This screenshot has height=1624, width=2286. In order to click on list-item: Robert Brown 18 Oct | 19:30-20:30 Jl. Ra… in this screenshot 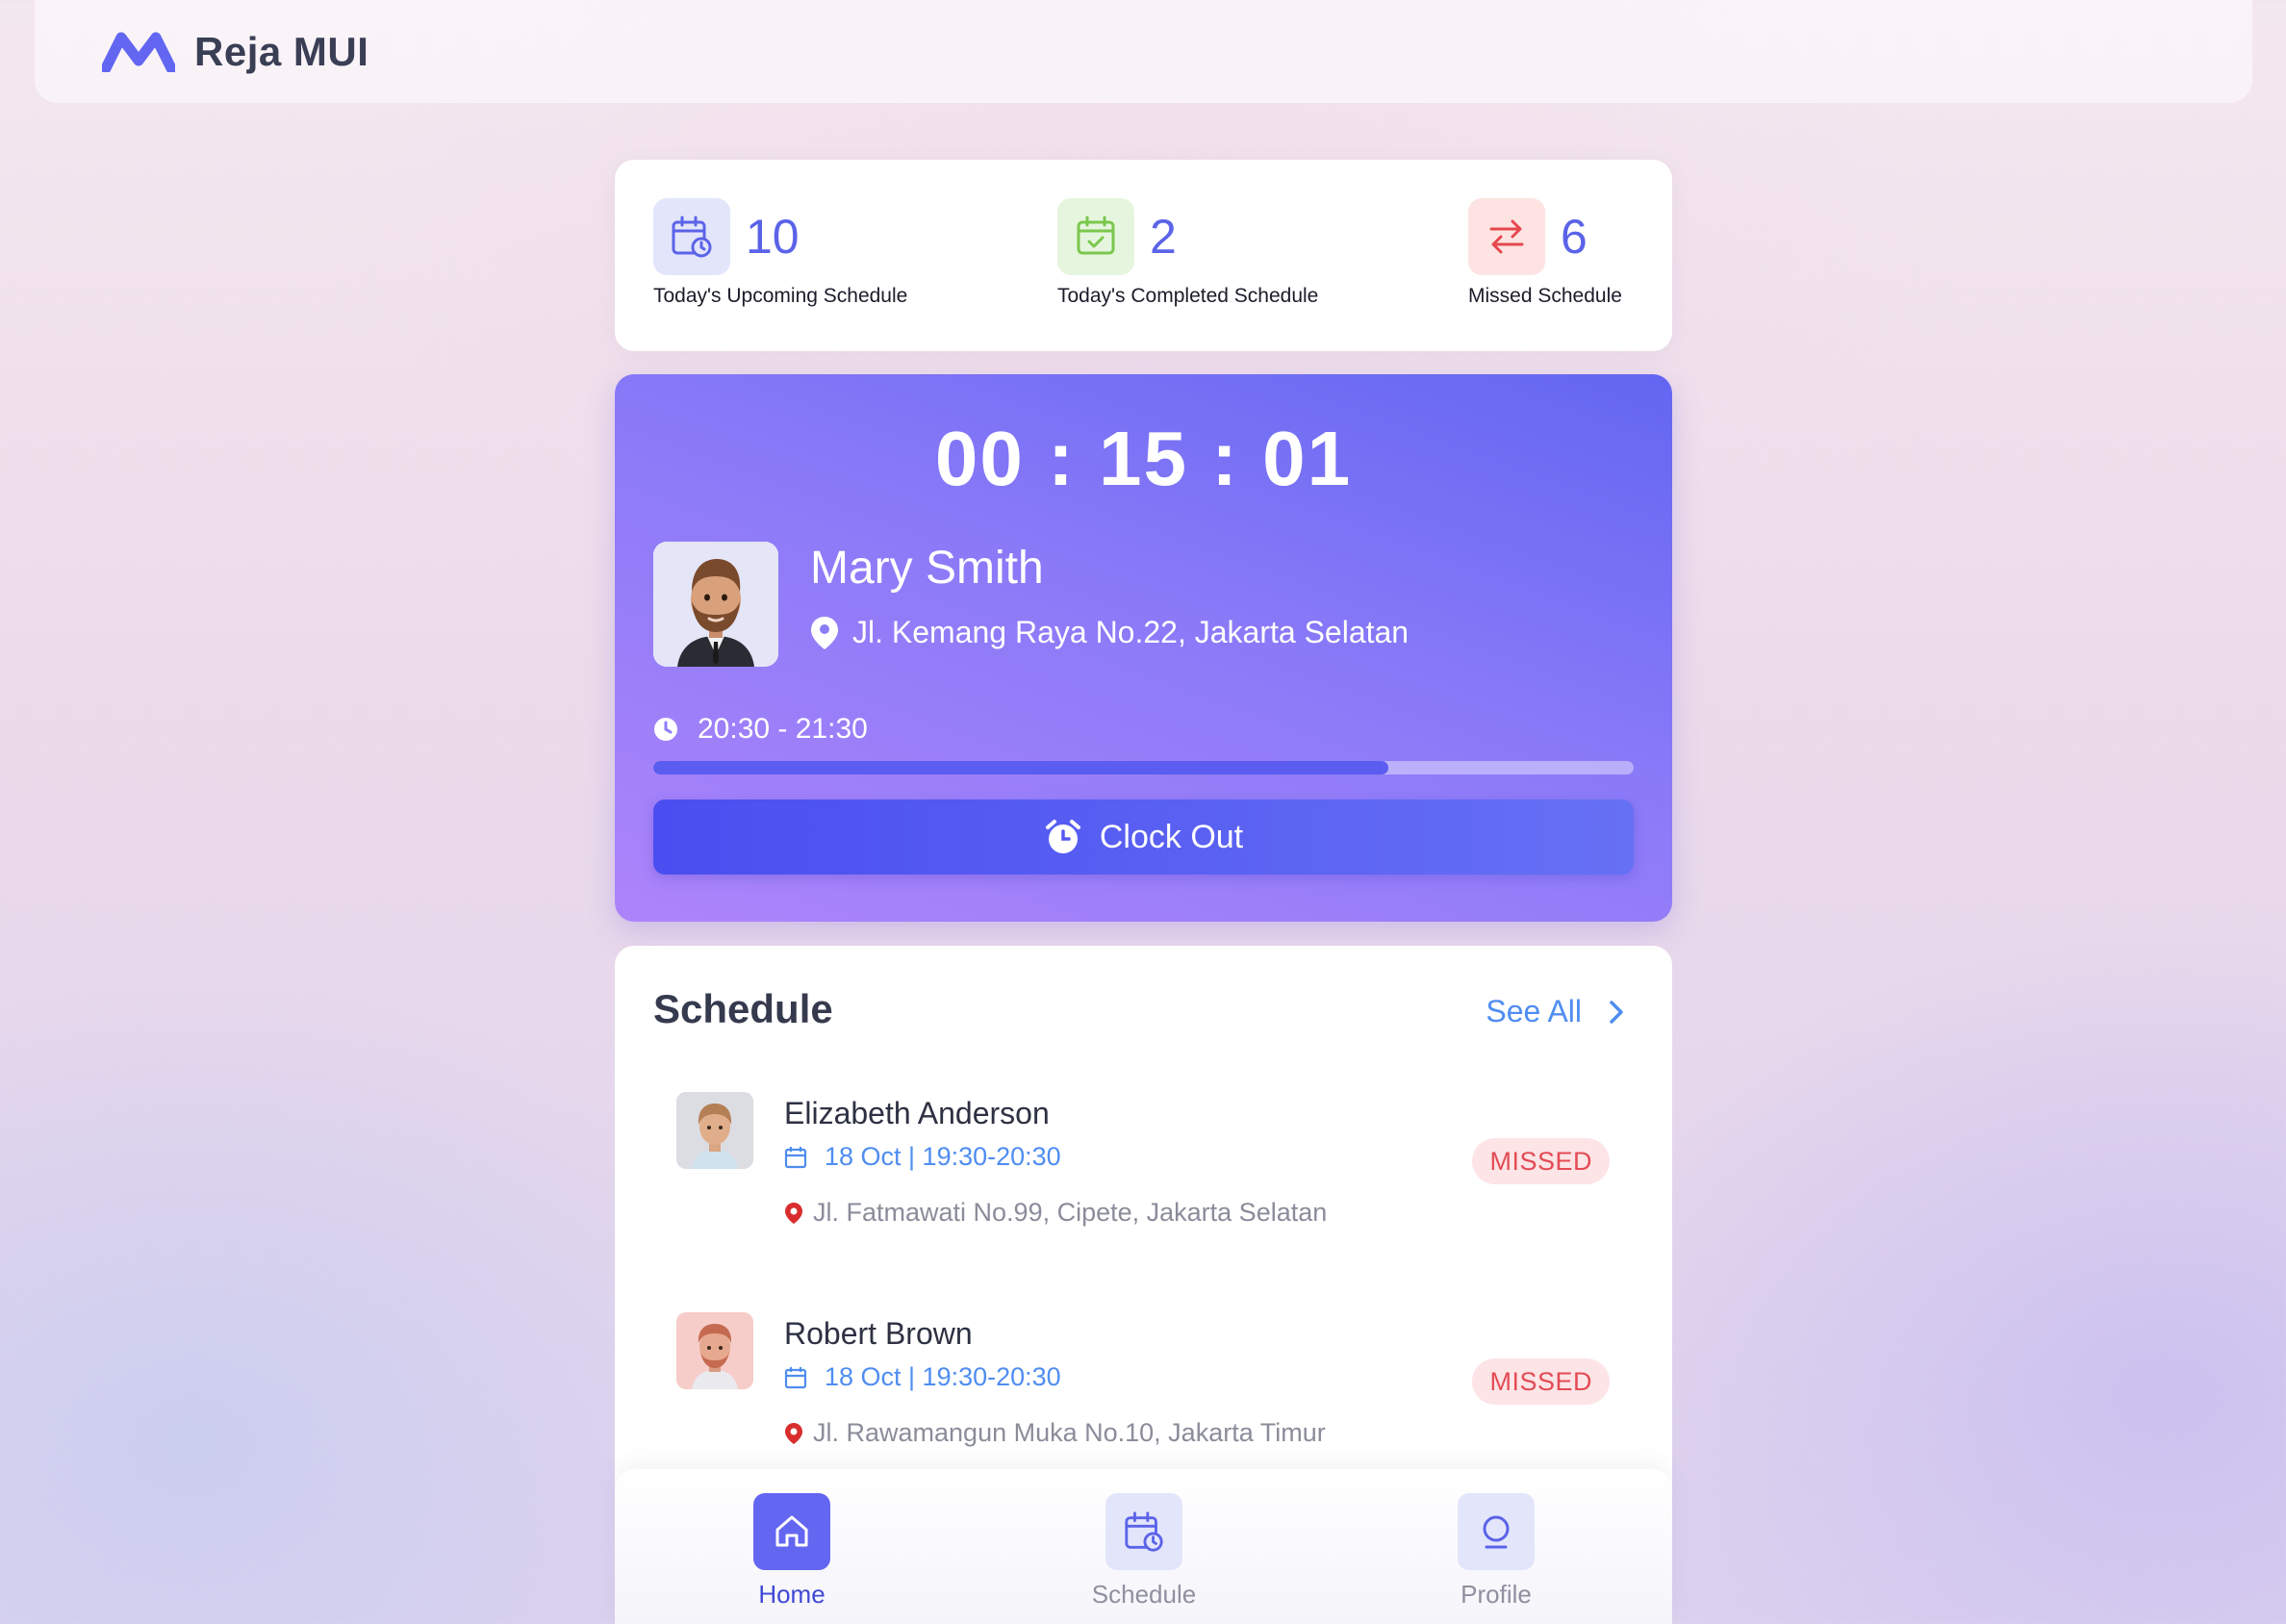, I will do `click(1143, 1398)`.